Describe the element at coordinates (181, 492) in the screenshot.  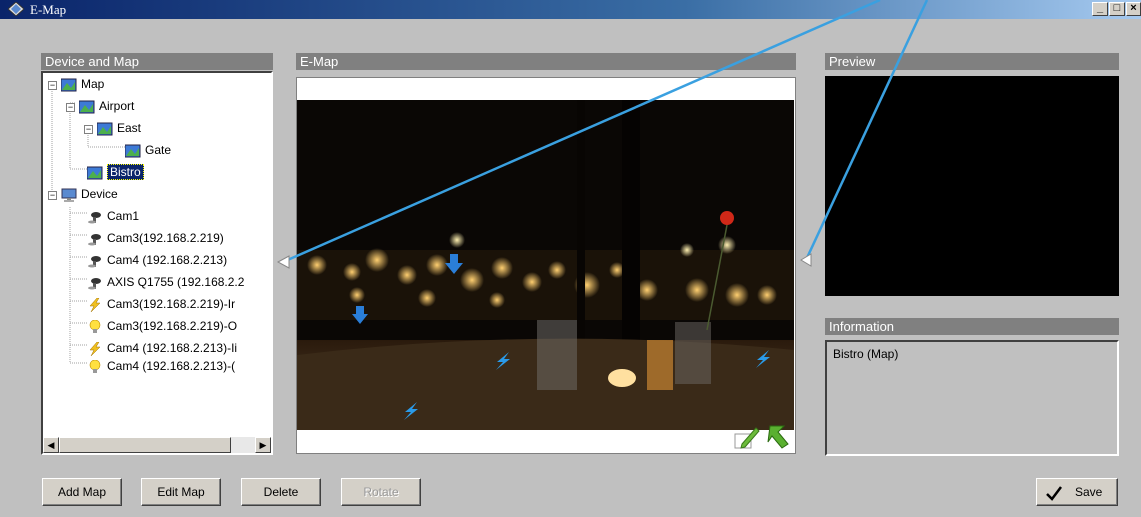
I see `edit-map-button: Edit Map` at that location.